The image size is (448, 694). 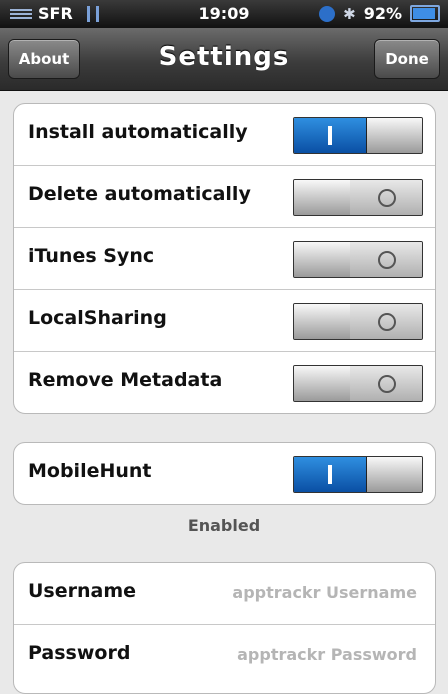 What do you see at coordinates (90, 471) in the screenshot?
I see `setting-label: MobileHunt` at bounding box center [90, 471].